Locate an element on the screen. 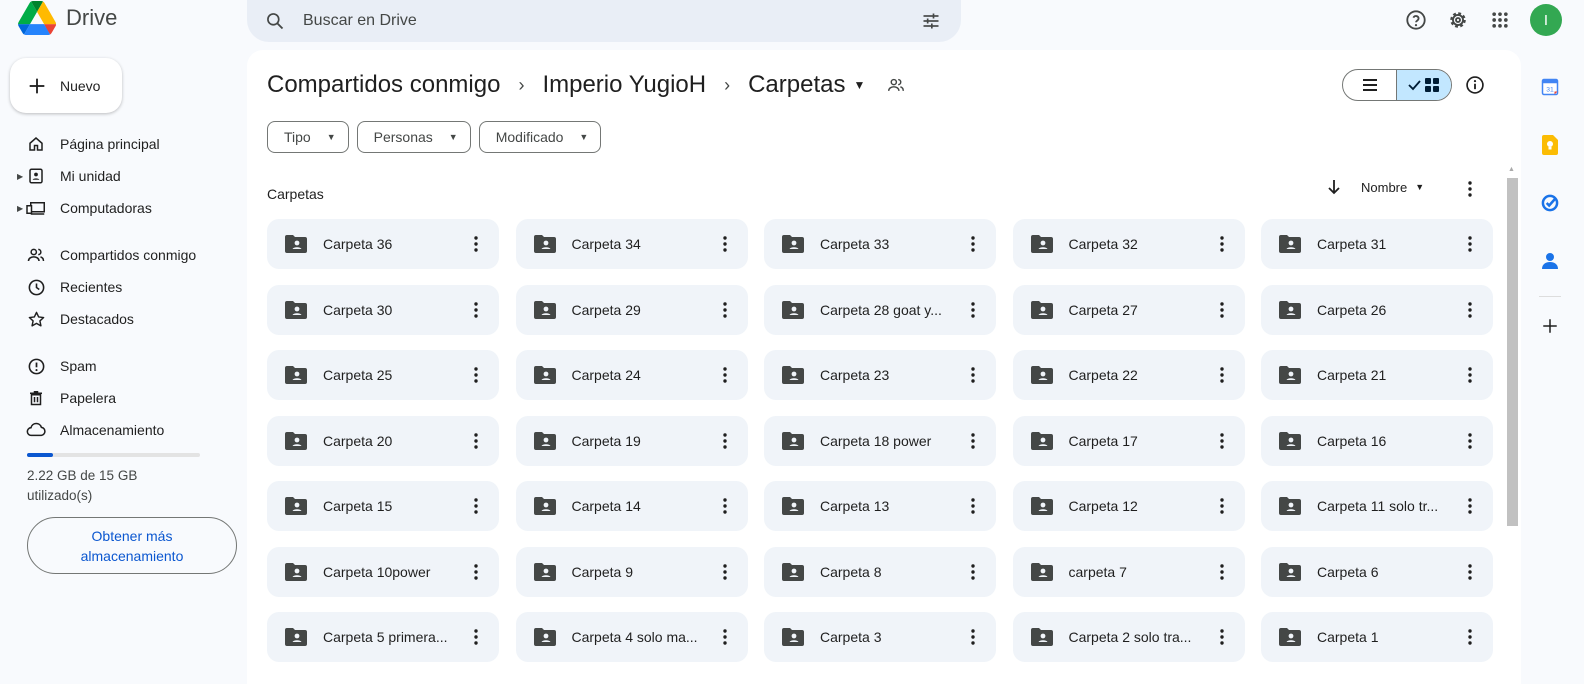 Image resolution: width=1584 pixels, height=684 pixels. folder-card: Carpeta 31 is located at coordinates (1377, 244).